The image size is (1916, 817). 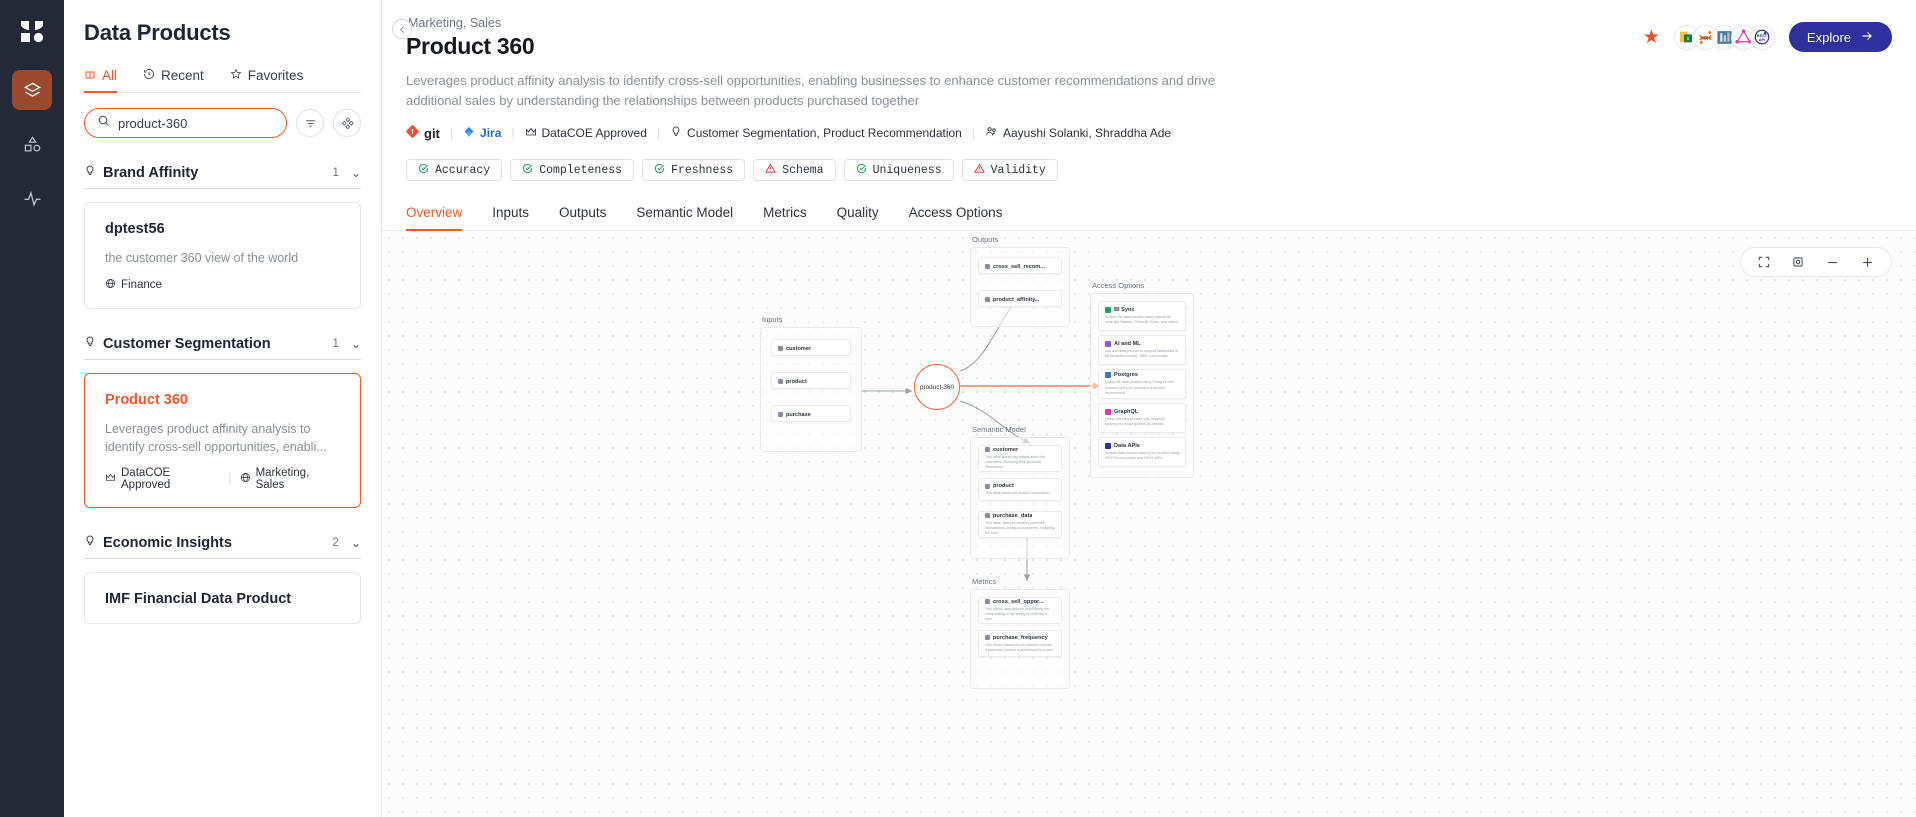 I want to click on git-link: git, so click(x=423, y=133).